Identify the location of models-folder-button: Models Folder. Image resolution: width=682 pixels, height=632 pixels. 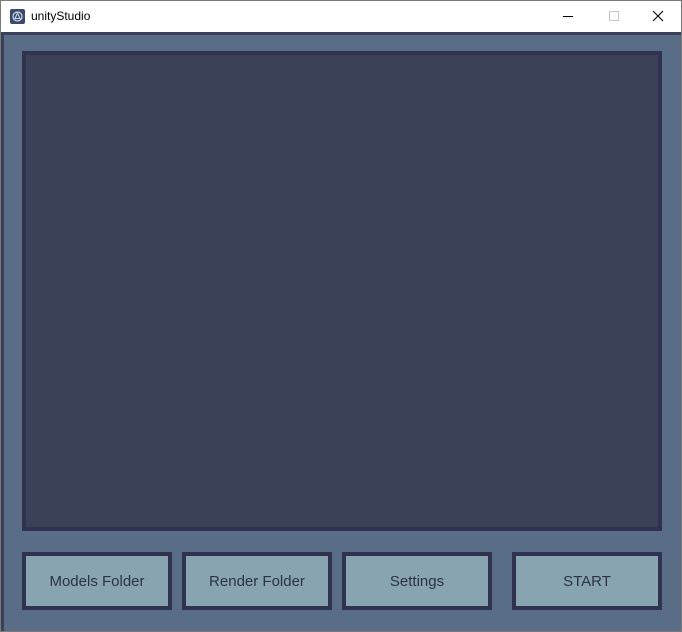
(97, 581).